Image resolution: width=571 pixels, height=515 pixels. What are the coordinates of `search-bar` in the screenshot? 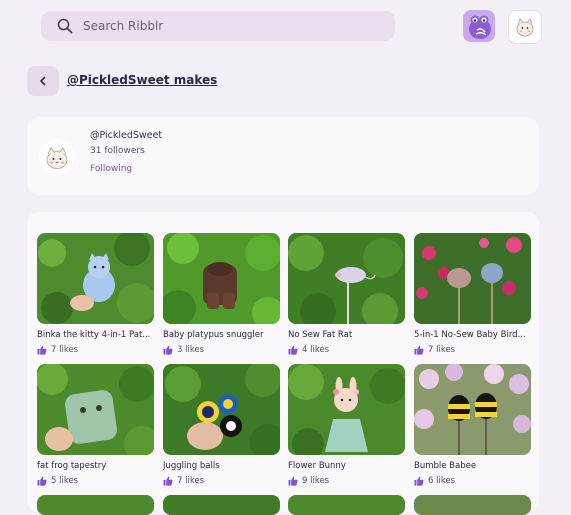 It's located at (218, 26).